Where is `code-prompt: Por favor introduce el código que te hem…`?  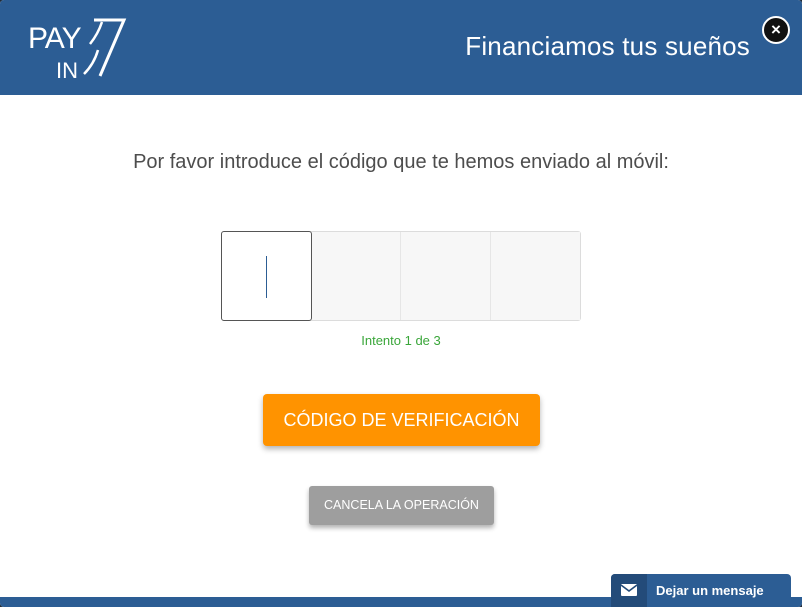 code-prompt: Por favor introduce el código que te hem… is located at coordinates (401, 162).